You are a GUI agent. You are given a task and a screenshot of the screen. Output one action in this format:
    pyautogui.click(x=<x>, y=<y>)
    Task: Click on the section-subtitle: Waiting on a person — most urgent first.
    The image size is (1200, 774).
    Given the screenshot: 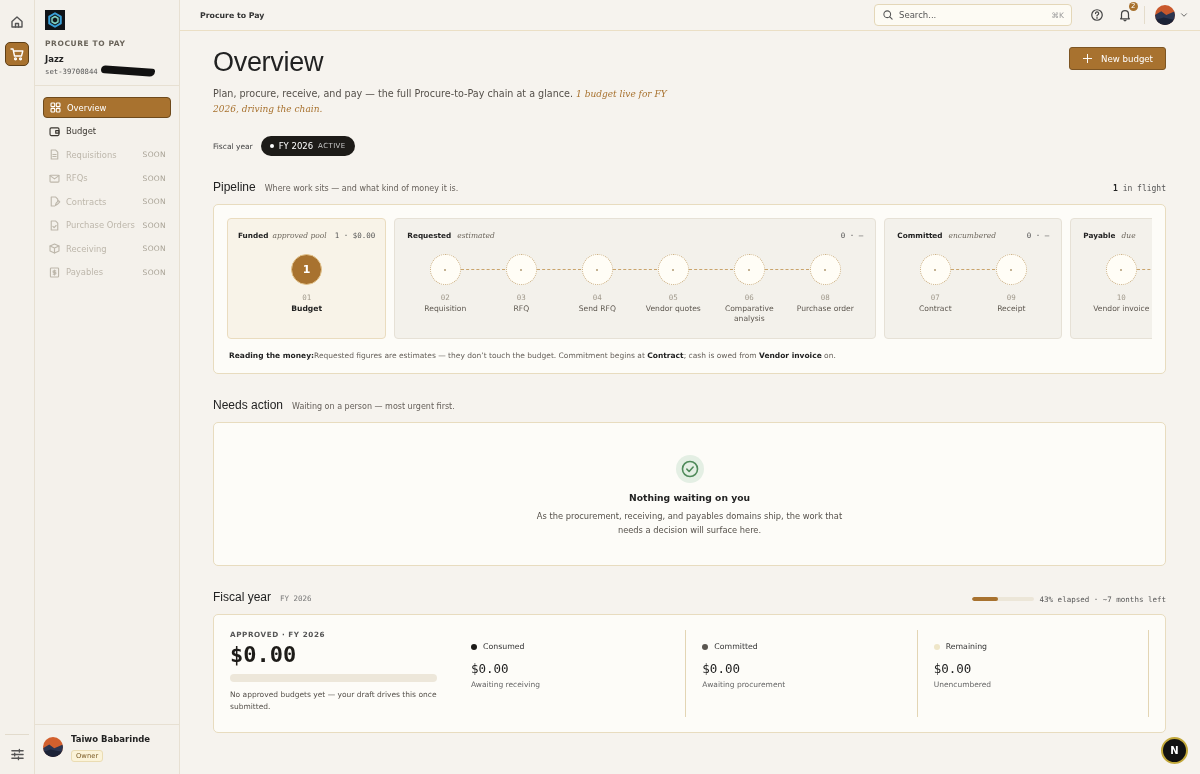 What is the action you would take?
    pyautogui.click(x=373, y=406)
    